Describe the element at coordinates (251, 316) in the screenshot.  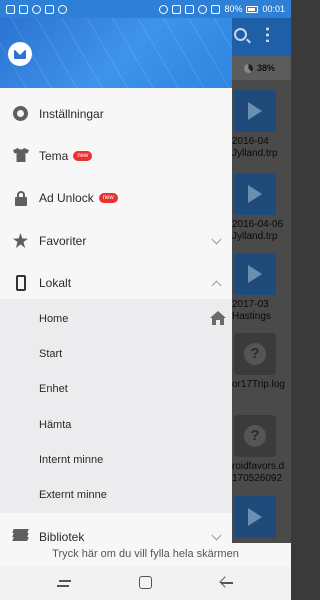
I see `file-name: Hastings` at that location.